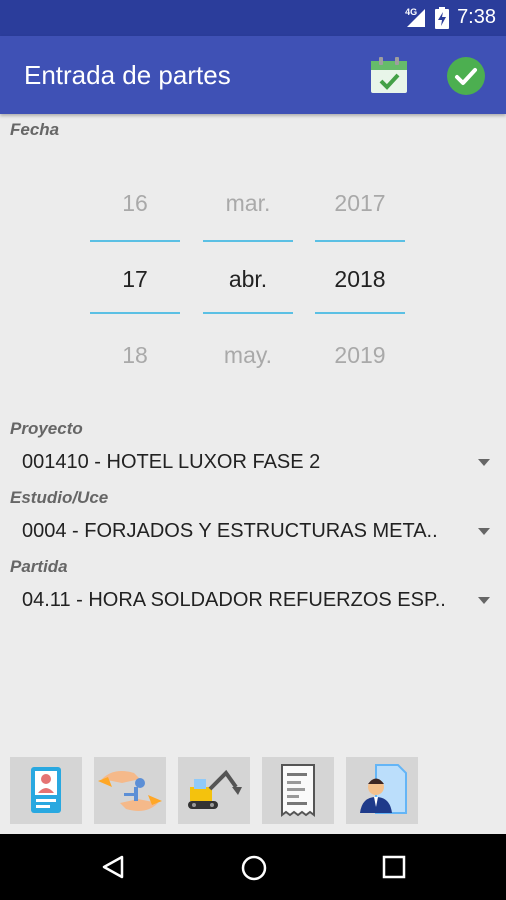 The height and width of the screenshot is (900, 506). I want to click on id-card-button, so click(46, 790).